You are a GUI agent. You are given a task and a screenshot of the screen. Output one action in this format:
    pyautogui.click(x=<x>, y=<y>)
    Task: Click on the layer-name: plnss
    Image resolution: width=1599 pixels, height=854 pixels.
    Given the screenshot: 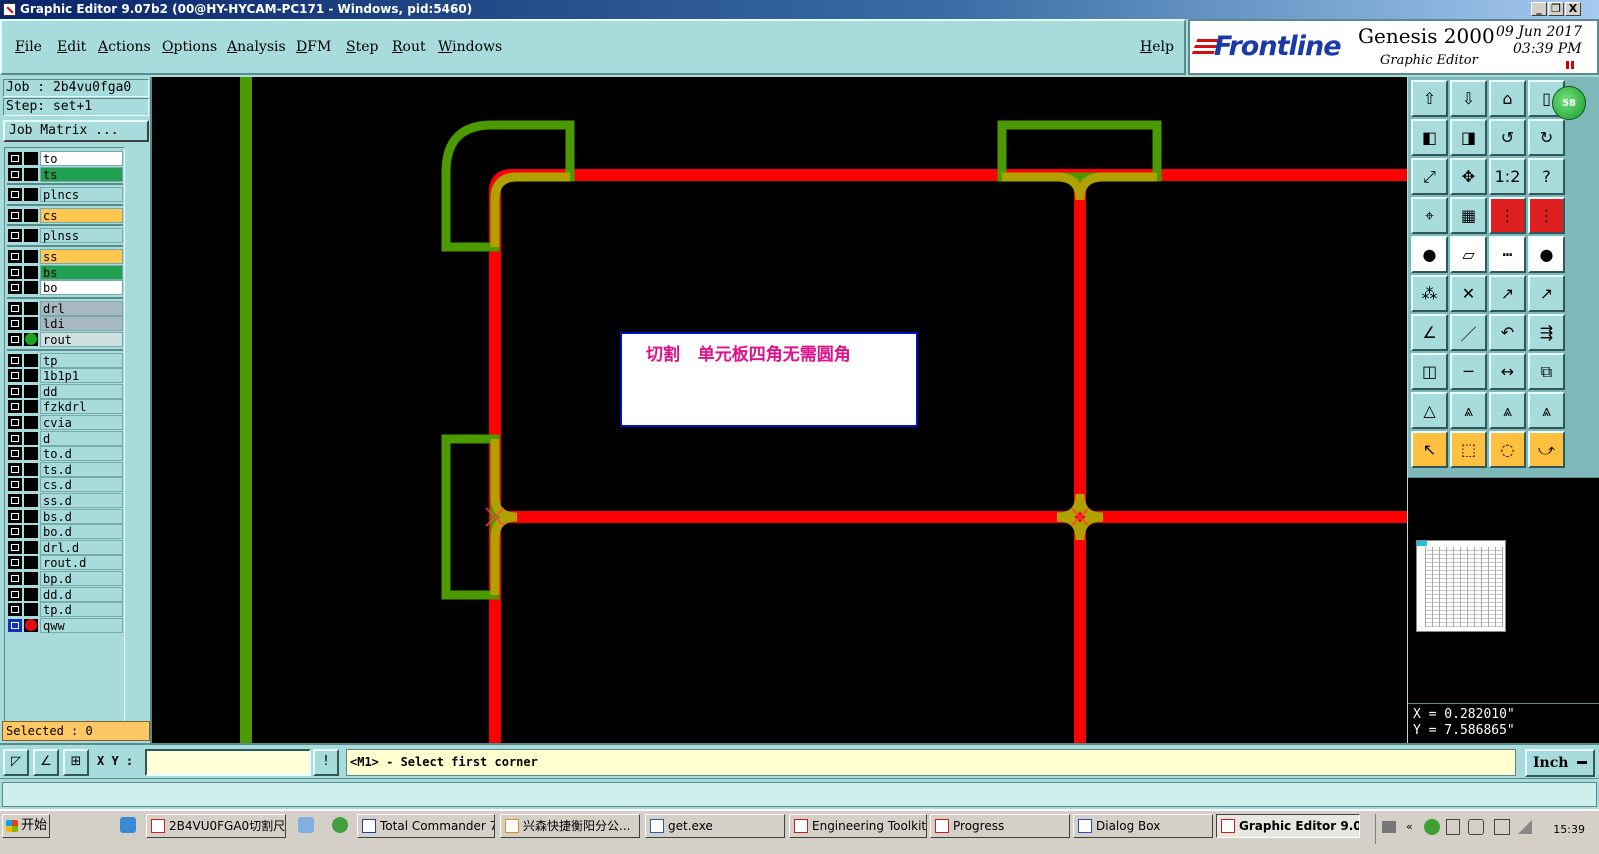 What is the action you would take?
    pyautogui.click(x=81, y=236)
    